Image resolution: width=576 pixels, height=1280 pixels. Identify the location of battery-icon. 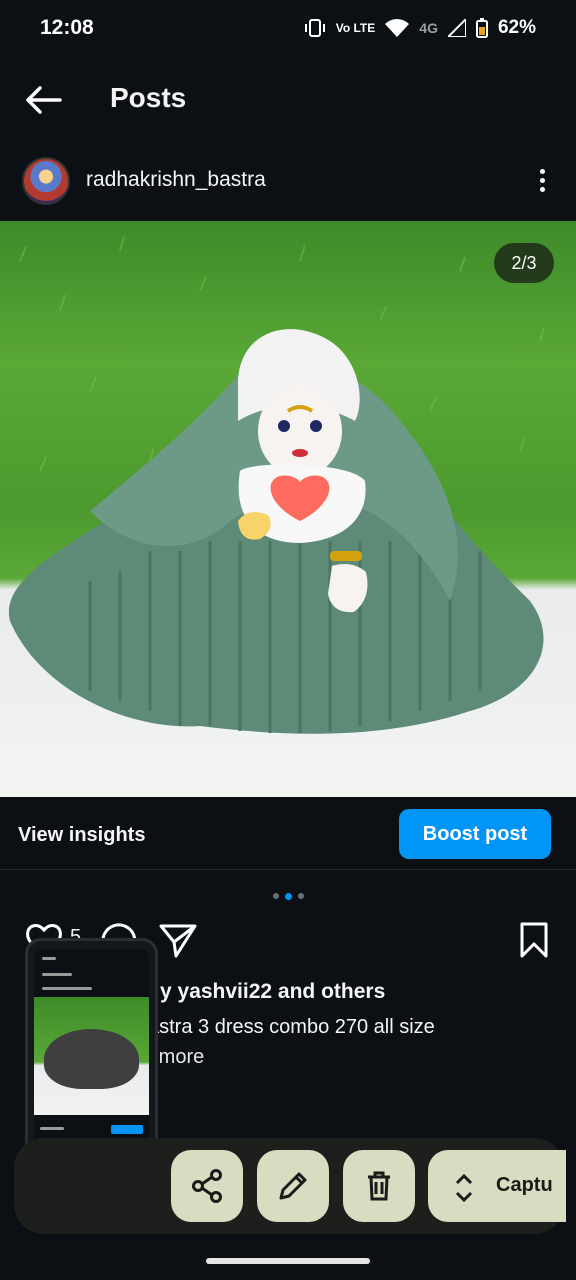
(481, 28).